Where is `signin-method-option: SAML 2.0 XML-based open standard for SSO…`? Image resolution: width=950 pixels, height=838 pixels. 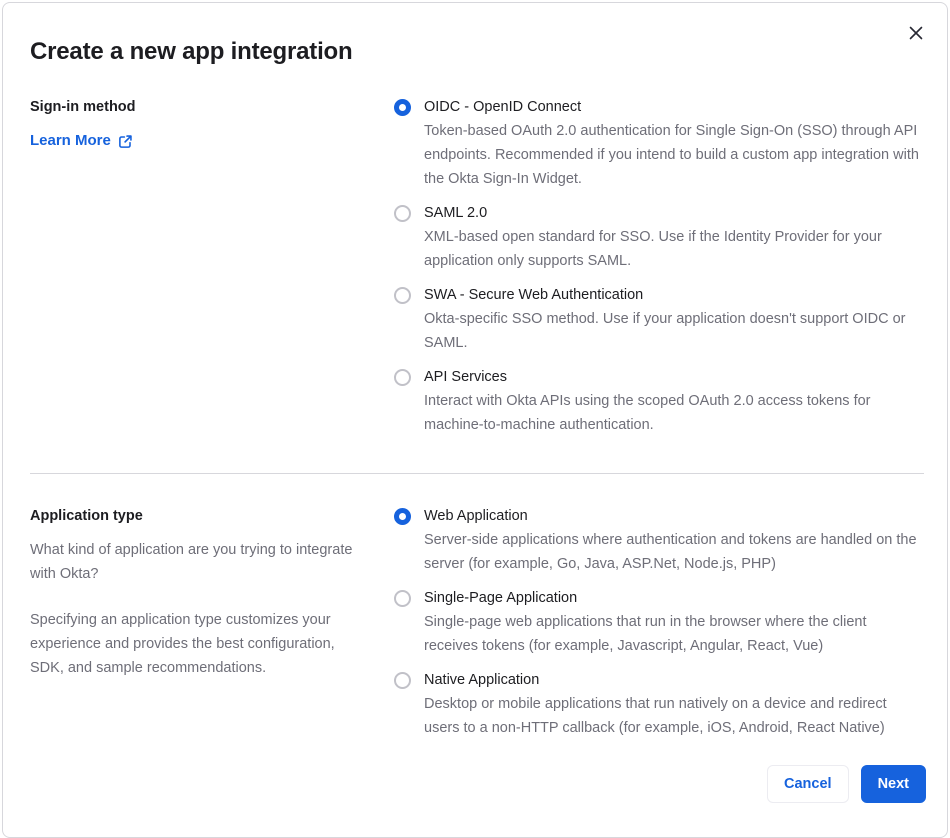
signin-method-option: SAML 2.0 XML-based open standard for SSO… is located at coordinates (659, 237).